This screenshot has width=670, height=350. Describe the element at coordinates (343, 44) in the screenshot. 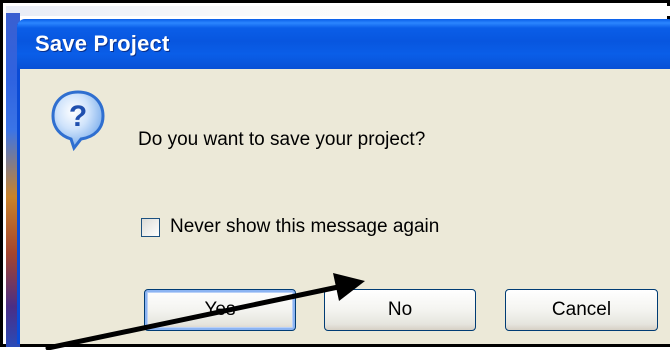

I see `title-bar: Save Project` at that location.